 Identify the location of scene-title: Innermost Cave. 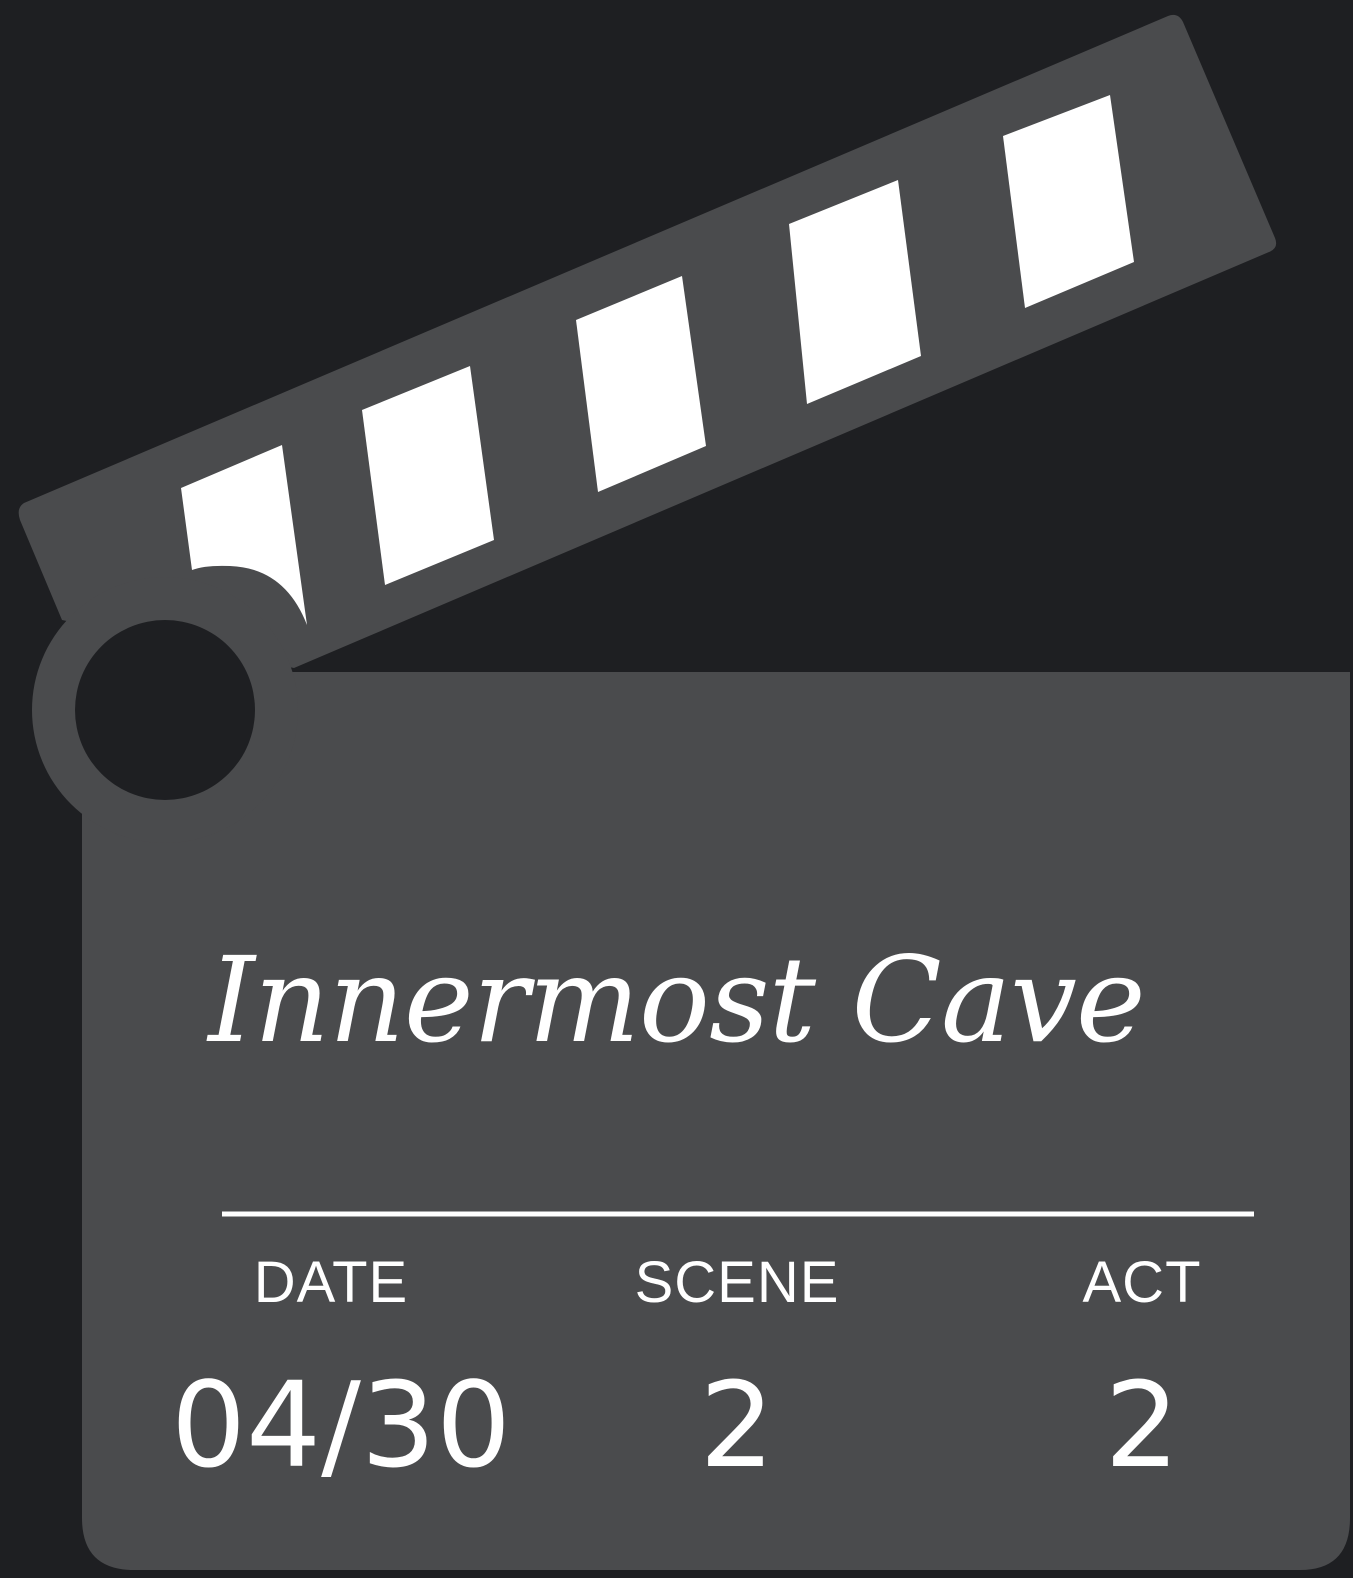
(676, 1000).